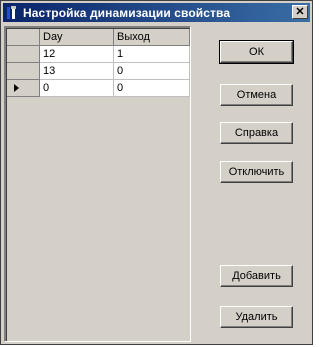  What do you see at coordinates (77, 71) in the screenshot?
I see `cell-day: 13` at bounding box center [77, 71].